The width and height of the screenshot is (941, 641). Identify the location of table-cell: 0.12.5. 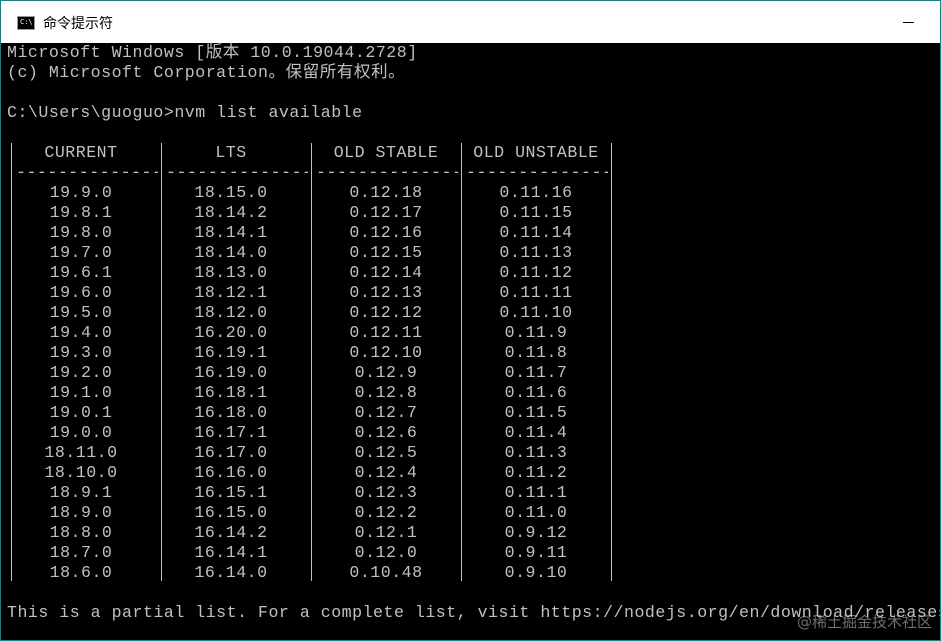
(386, 452).